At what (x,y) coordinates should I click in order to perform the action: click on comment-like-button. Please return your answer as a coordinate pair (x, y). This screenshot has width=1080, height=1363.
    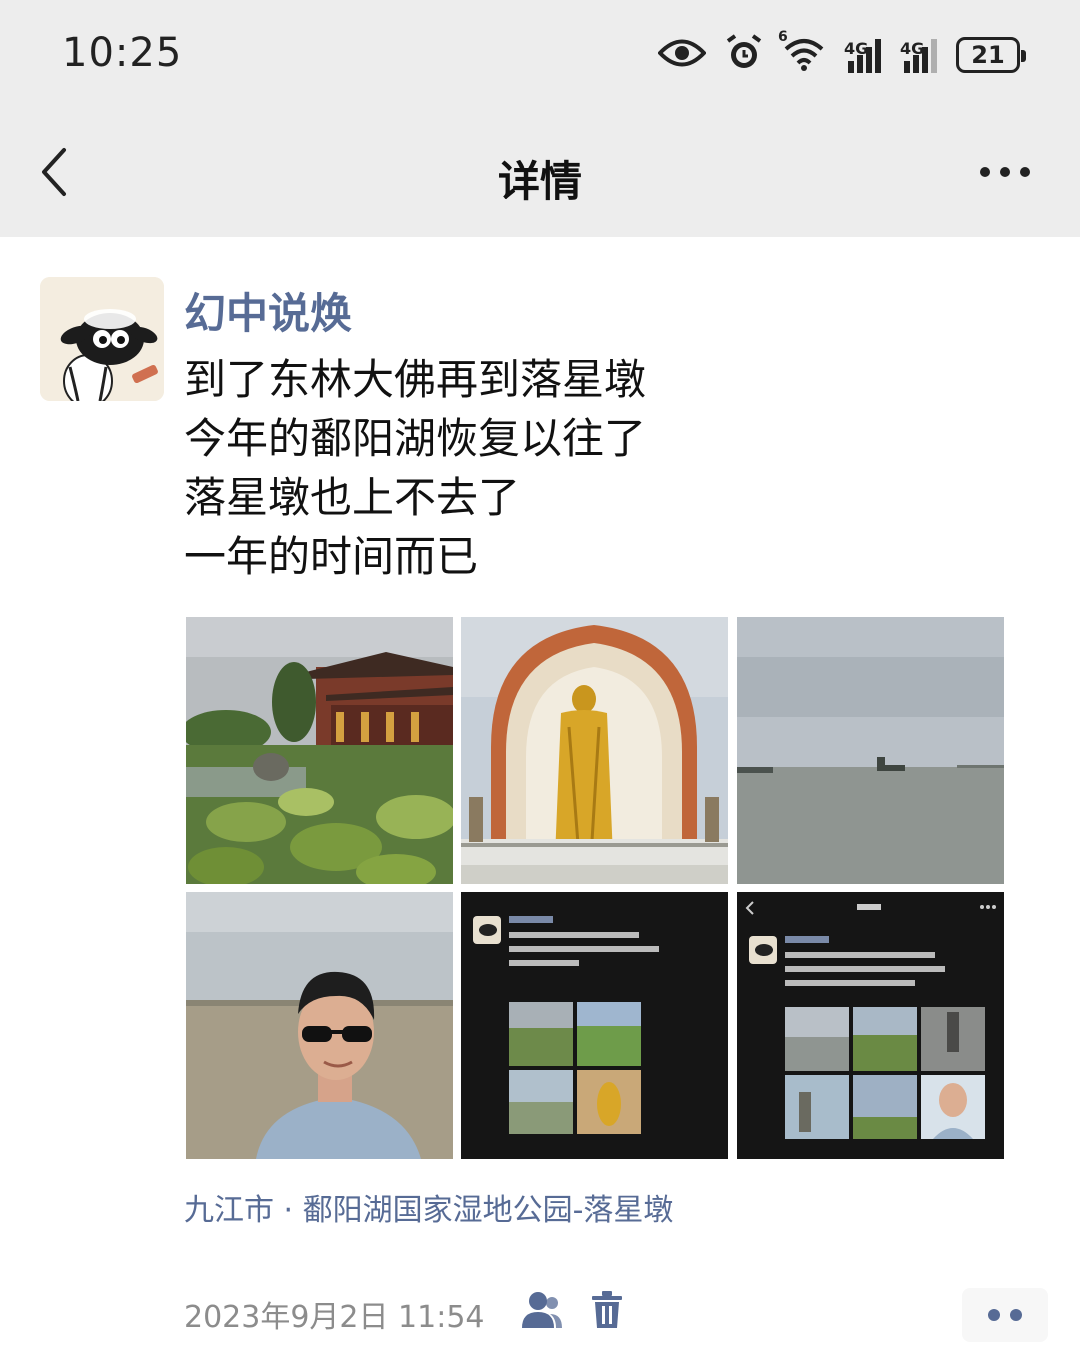
    Looking at the image, I should click on (1005, 1315).